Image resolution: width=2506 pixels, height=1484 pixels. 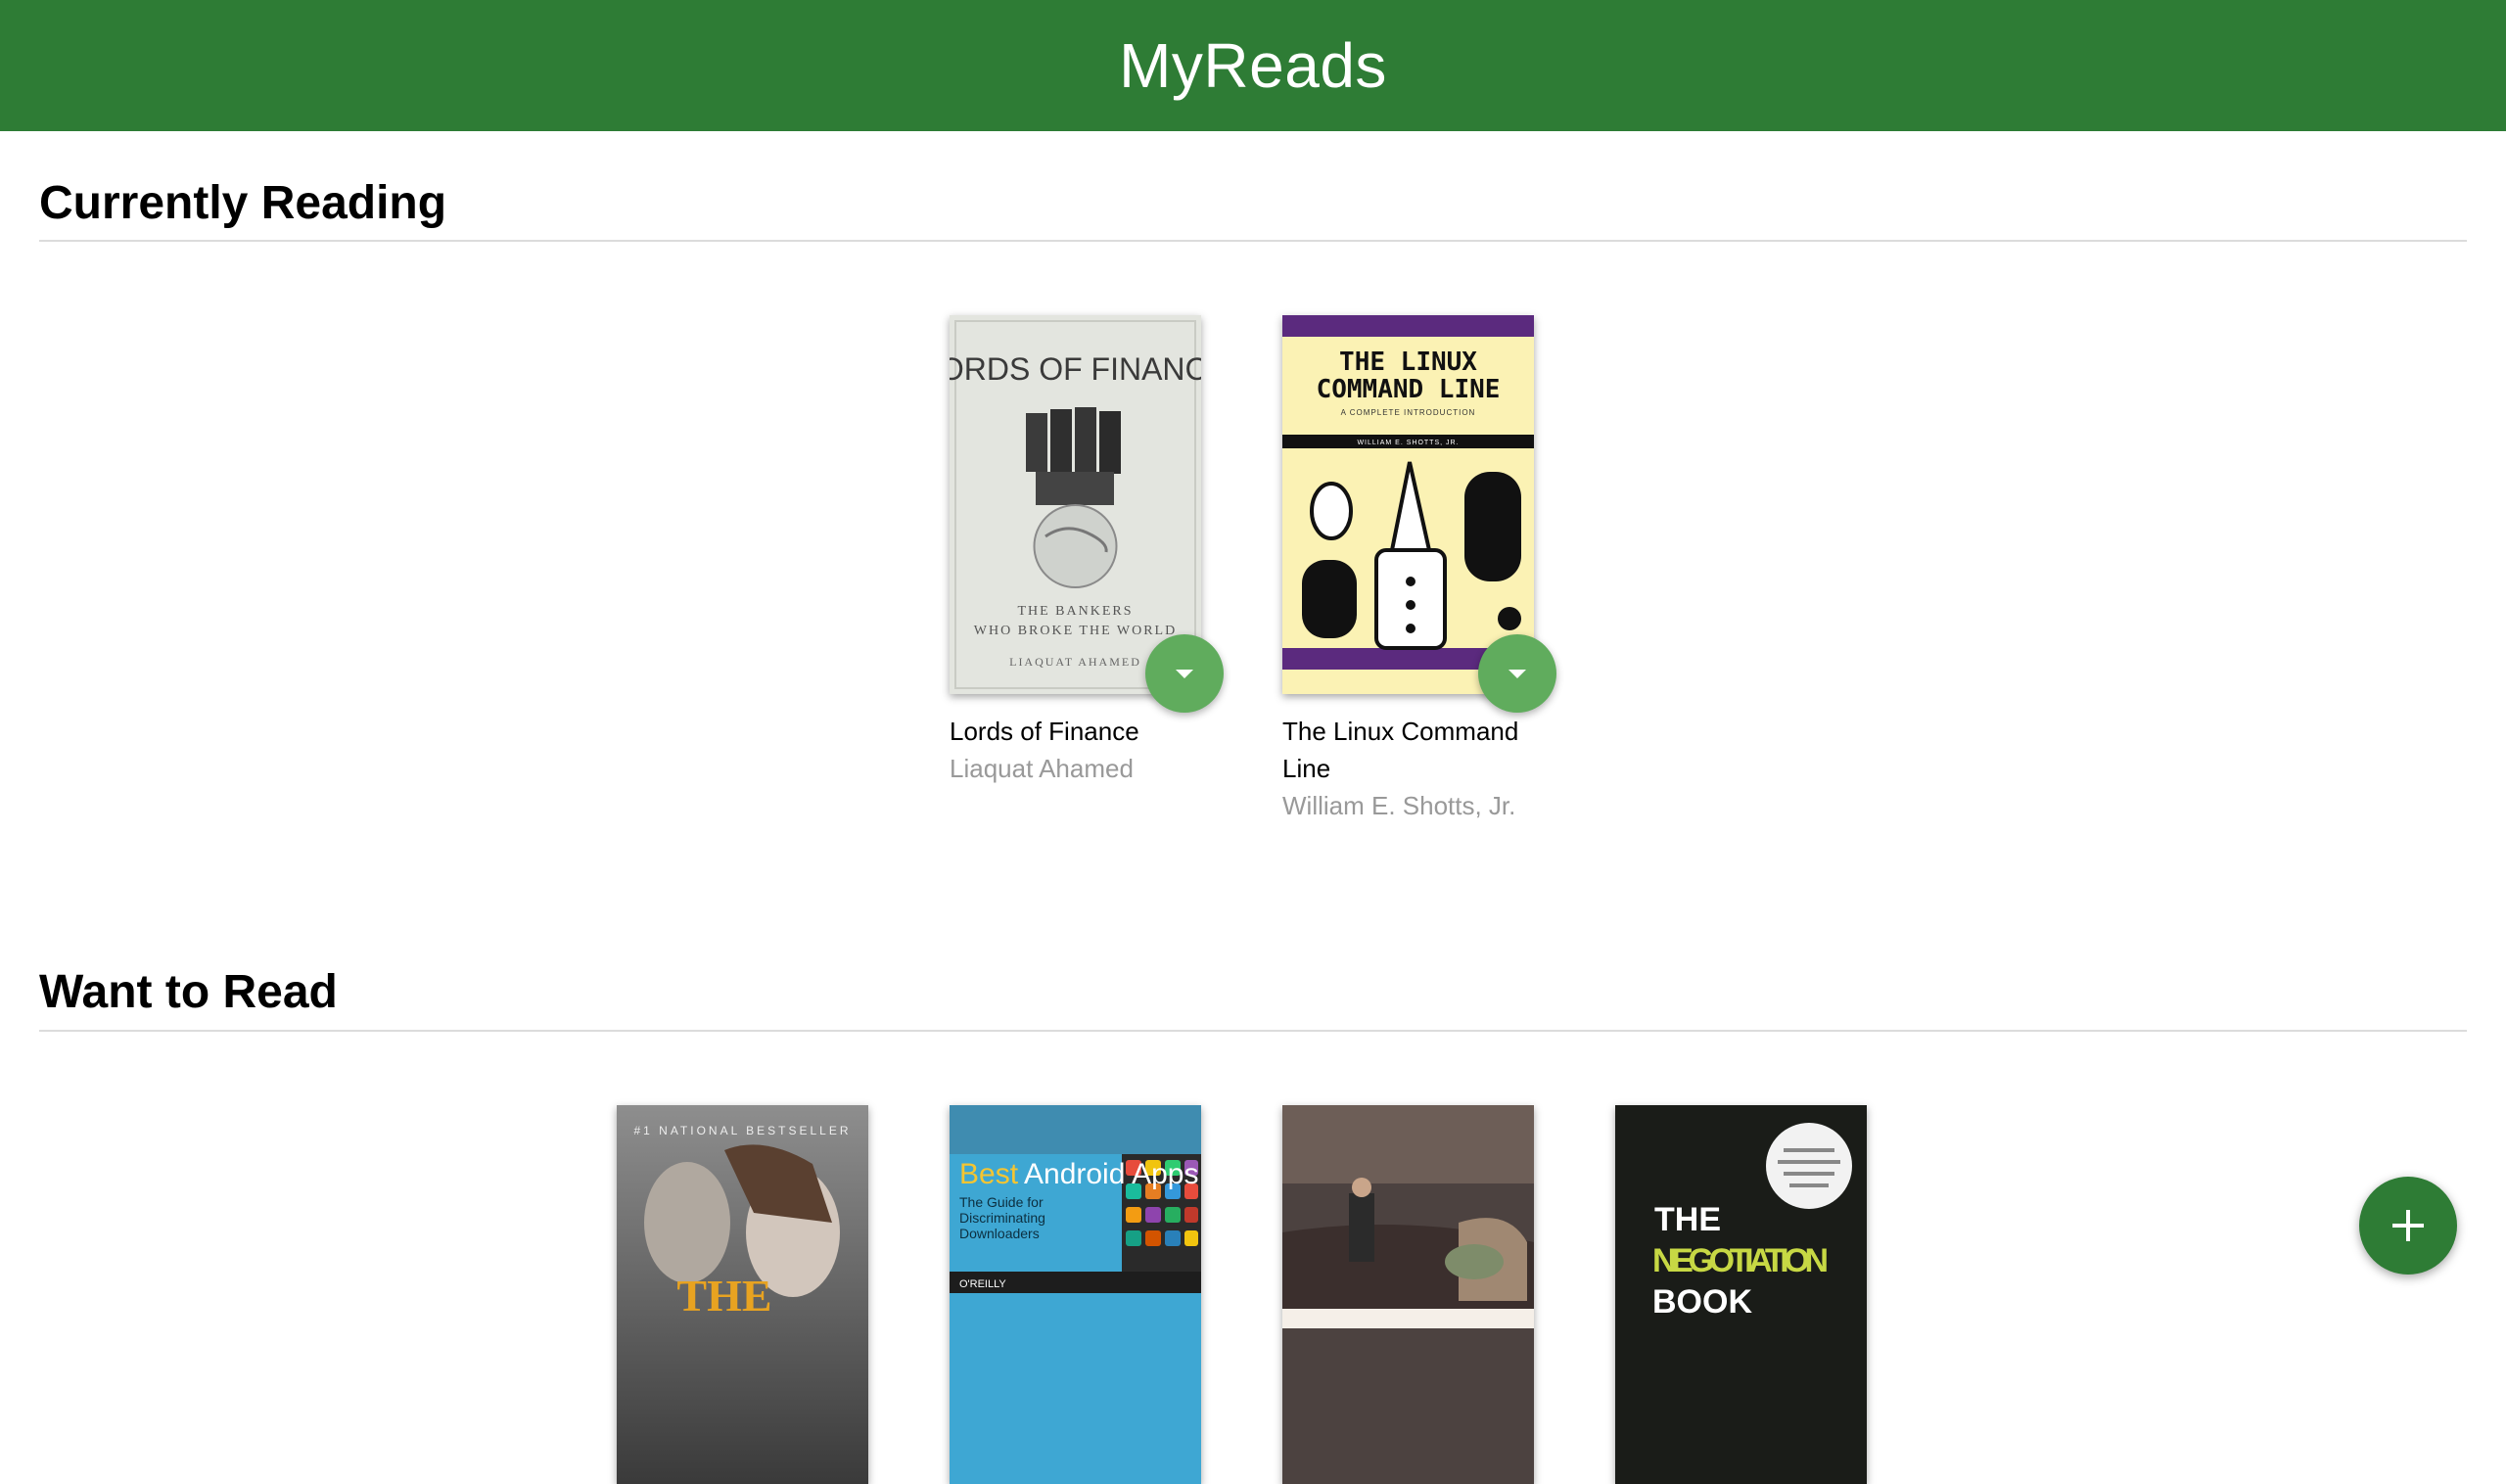 I want to click on svg-text: Downloaders, so click(x=999, y=1233).